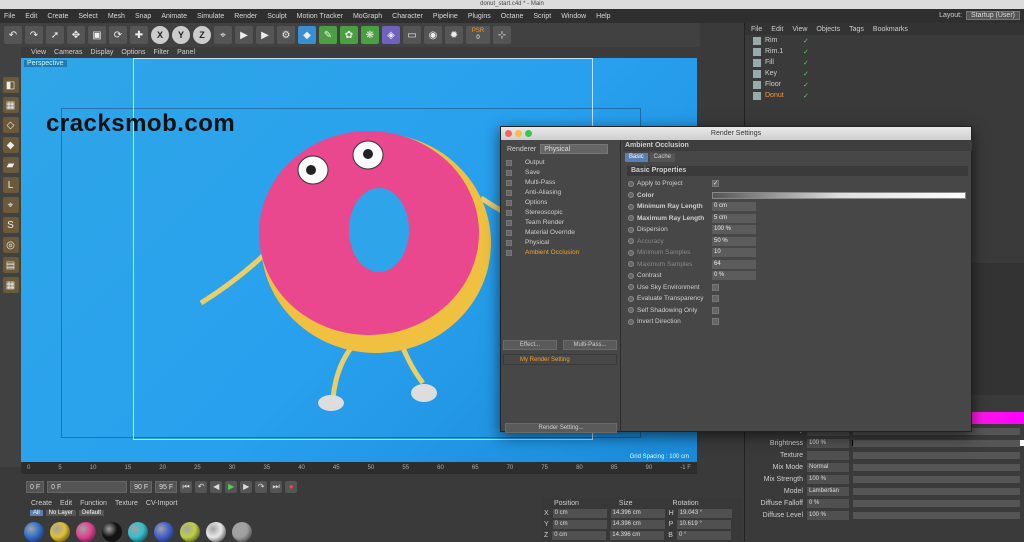  I want to click on render-setting-item: My Render Setting, so click(560, 359).